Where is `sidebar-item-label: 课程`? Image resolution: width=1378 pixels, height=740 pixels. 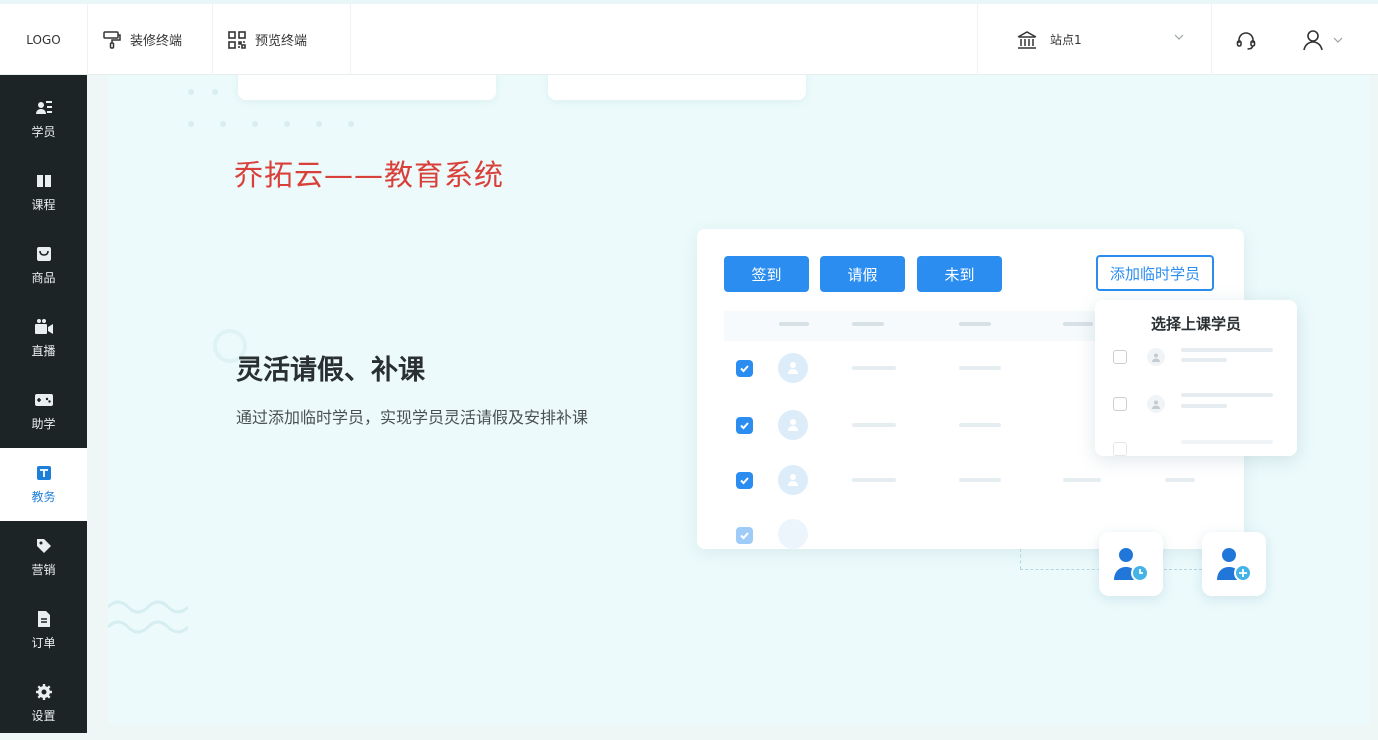 sidebar-item-label: 课程 is located at coordinates (43, 205).